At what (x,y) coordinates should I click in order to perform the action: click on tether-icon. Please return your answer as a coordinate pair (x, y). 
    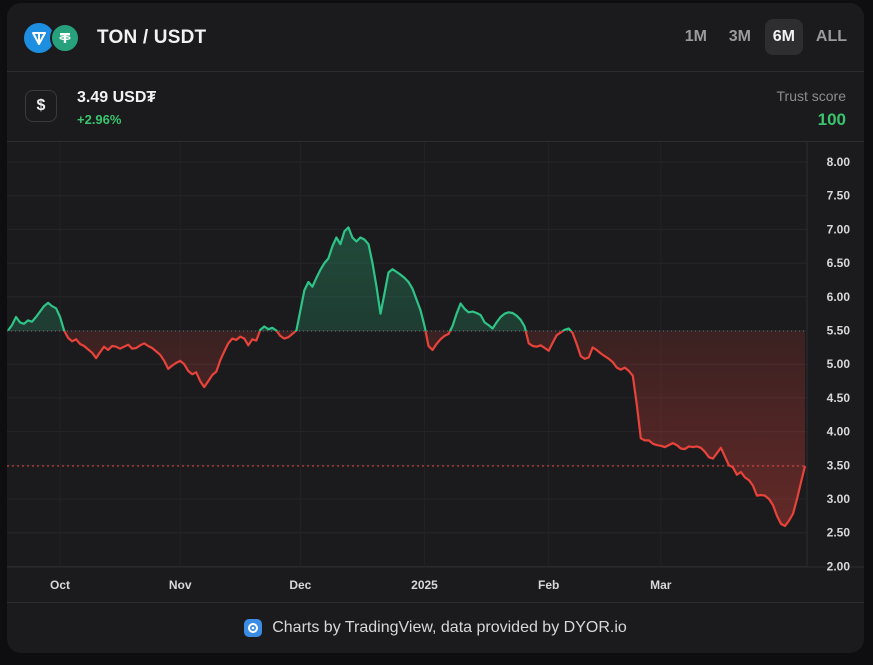
    Looking at the image, I should click on (65, 38).